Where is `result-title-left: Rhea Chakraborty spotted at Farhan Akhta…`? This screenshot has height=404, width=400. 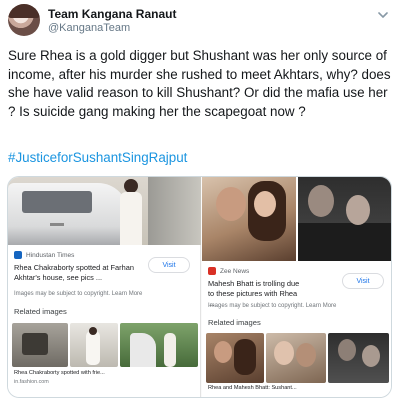 result-title-left: Rhea Chakraborty spotted at Farhan Akhta… is located at coordinates (78, 273).